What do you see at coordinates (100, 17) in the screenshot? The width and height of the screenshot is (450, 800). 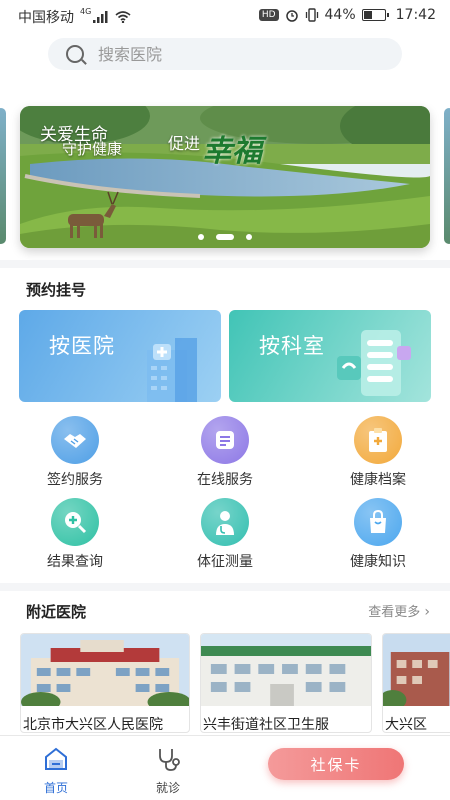 I see `signal-icon` at bounding box center [100, 17].